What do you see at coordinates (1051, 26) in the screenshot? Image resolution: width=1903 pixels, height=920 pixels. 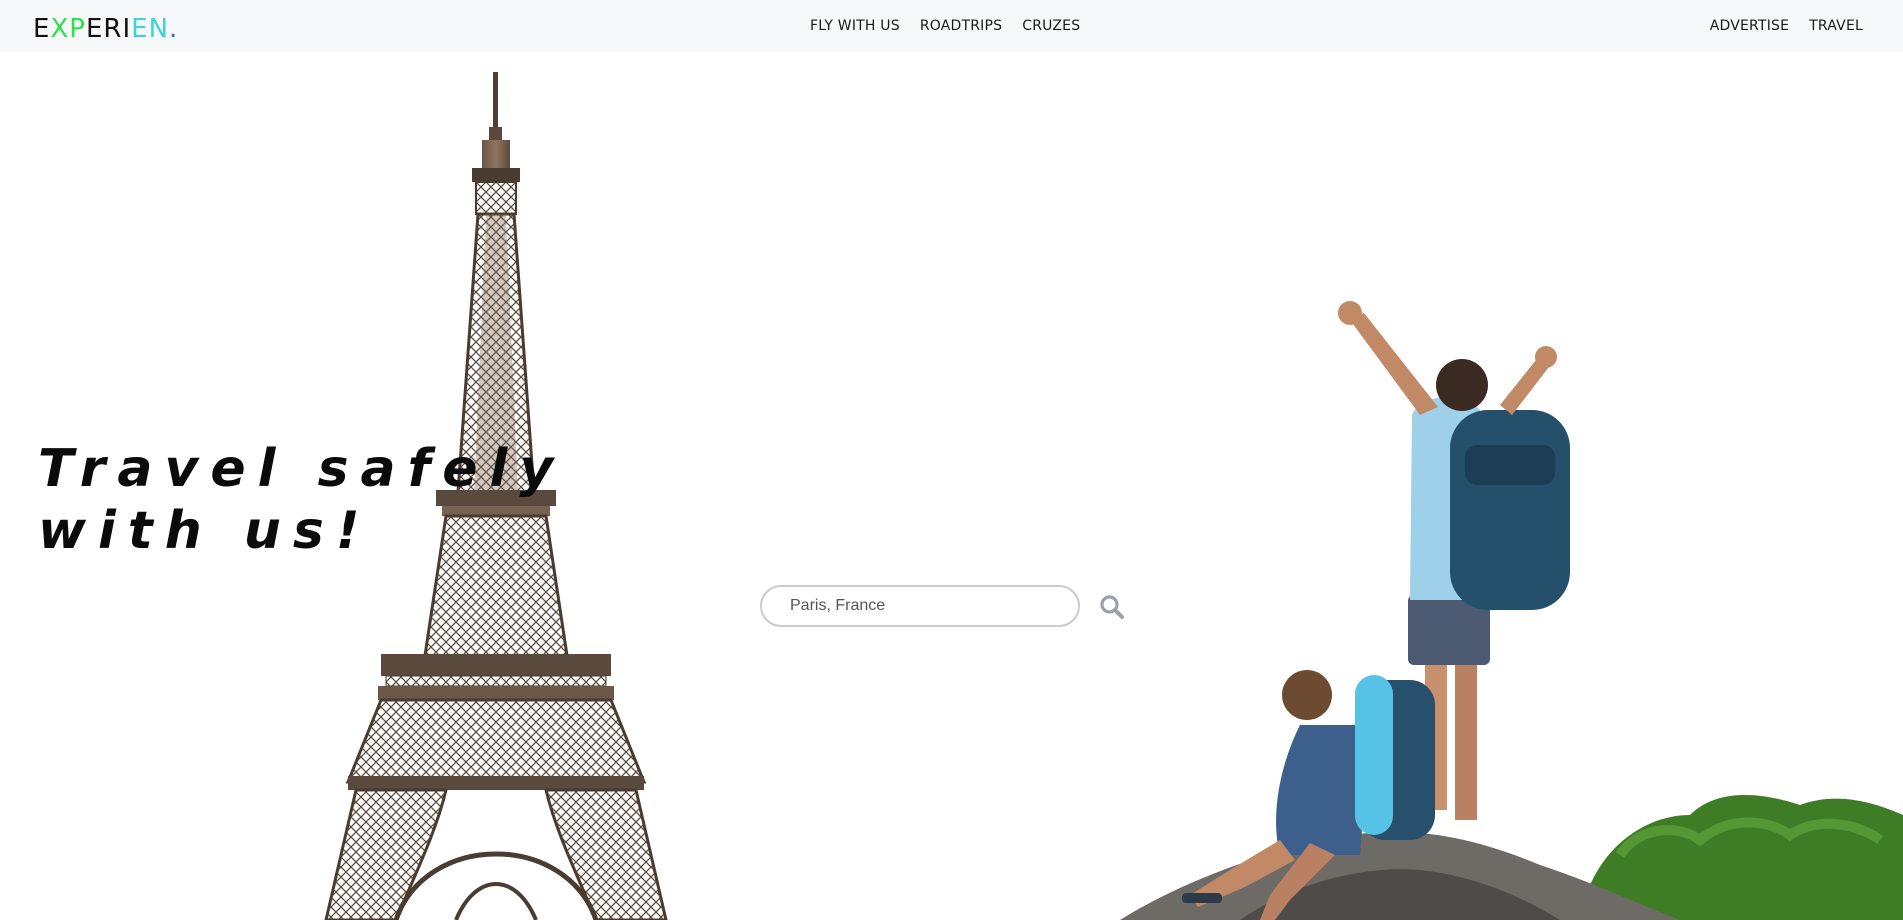 I see `nav-link-cruzes: CRUZES` at bounding box center [1051, 26].